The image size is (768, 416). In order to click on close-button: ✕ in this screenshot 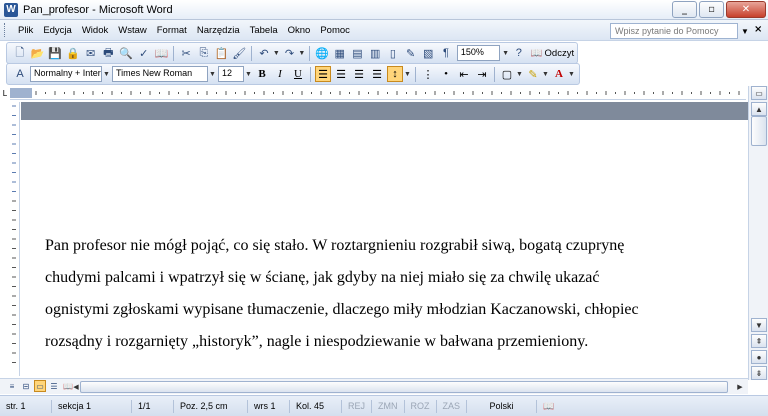, I will do `click(746, 9)`.